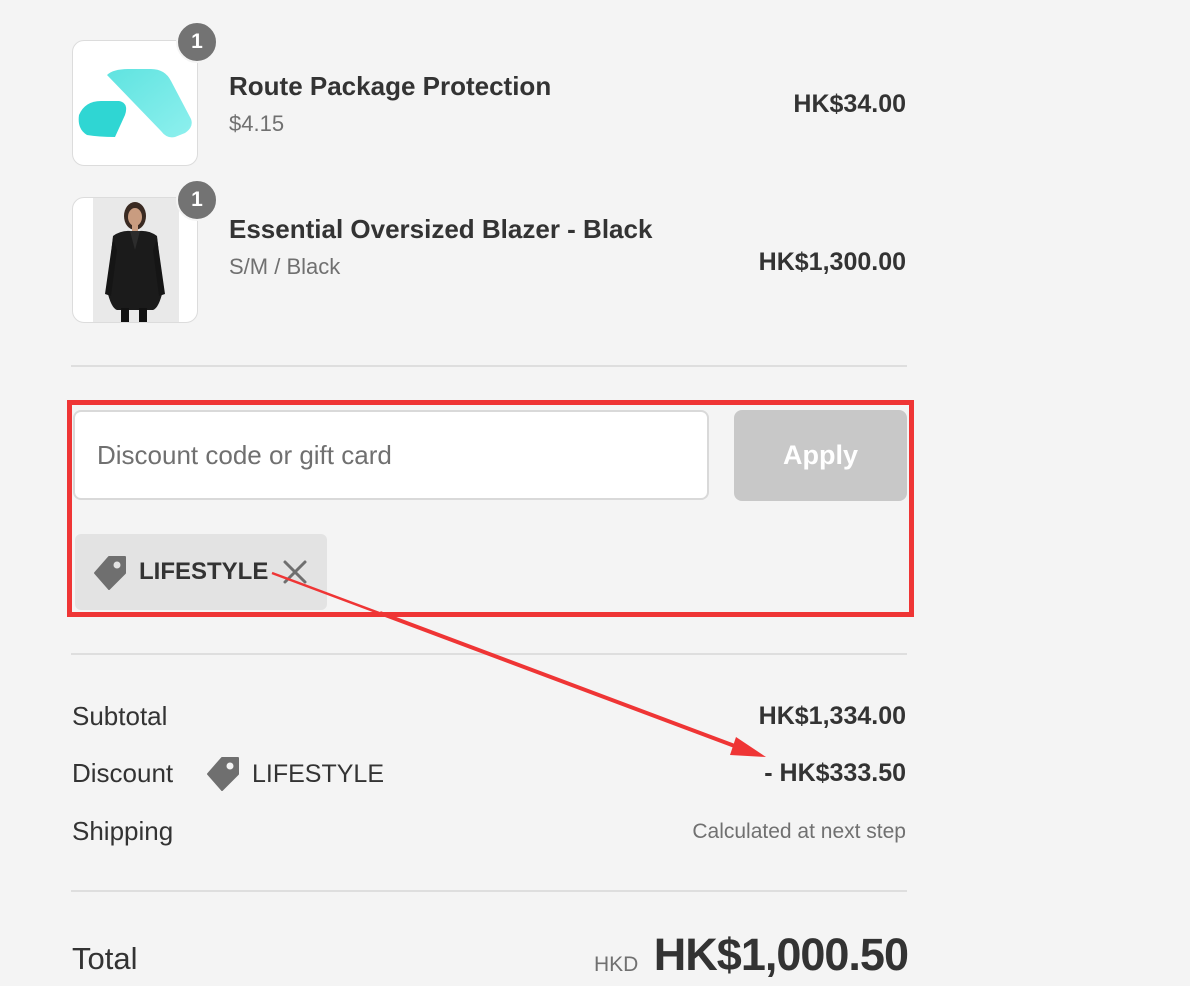  I want to click on shipping-value: Calculated at next step, so click(799, 831).